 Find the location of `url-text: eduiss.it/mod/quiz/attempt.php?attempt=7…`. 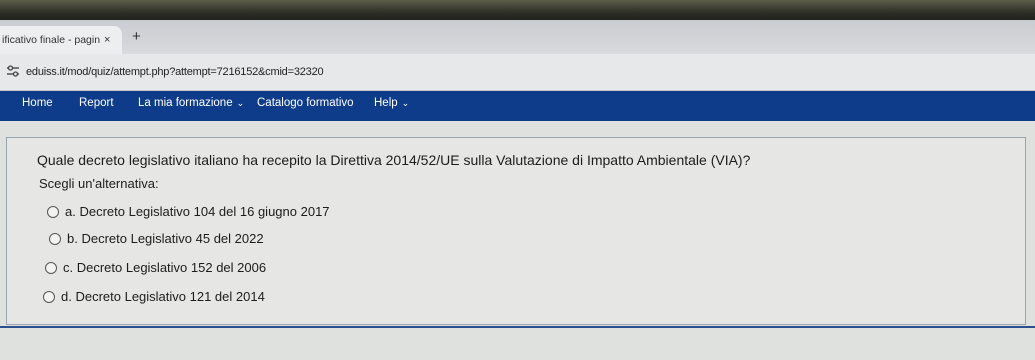

url-text: eduiss.it/mod/quiz/attempt.php?attempt=7… is located at coordinates (175, 72).